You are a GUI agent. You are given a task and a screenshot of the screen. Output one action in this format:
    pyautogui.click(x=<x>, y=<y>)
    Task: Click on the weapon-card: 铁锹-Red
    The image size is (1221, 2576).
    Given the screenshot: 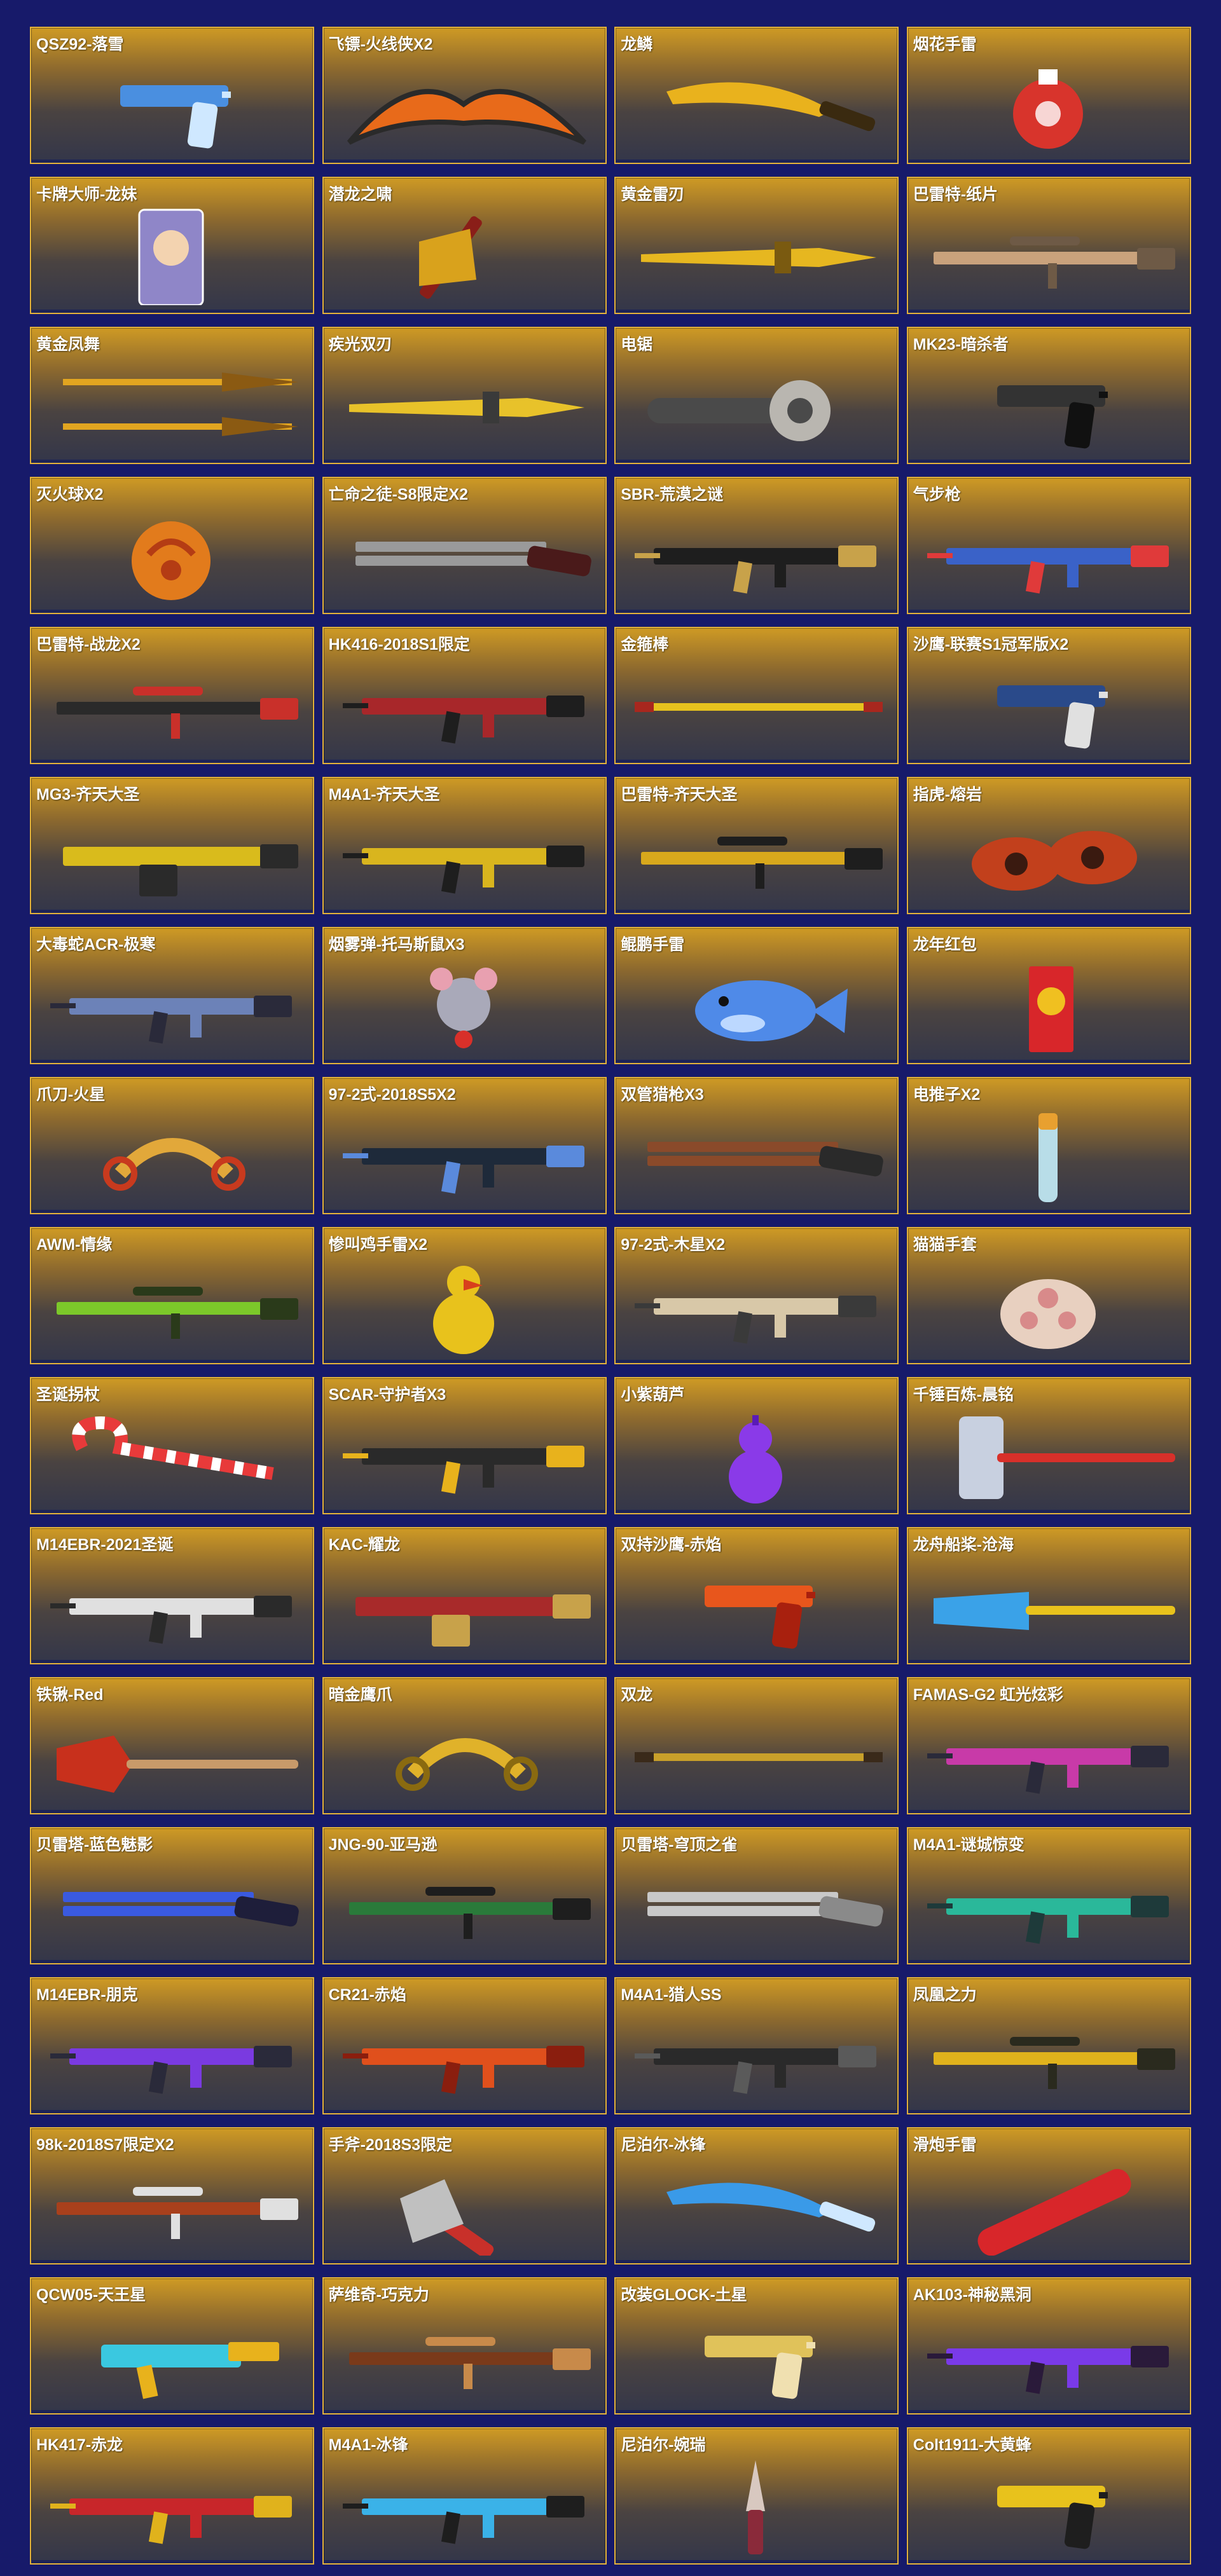 What is the action you would take?
    pyautogui.click(x=172, y=1745)
    